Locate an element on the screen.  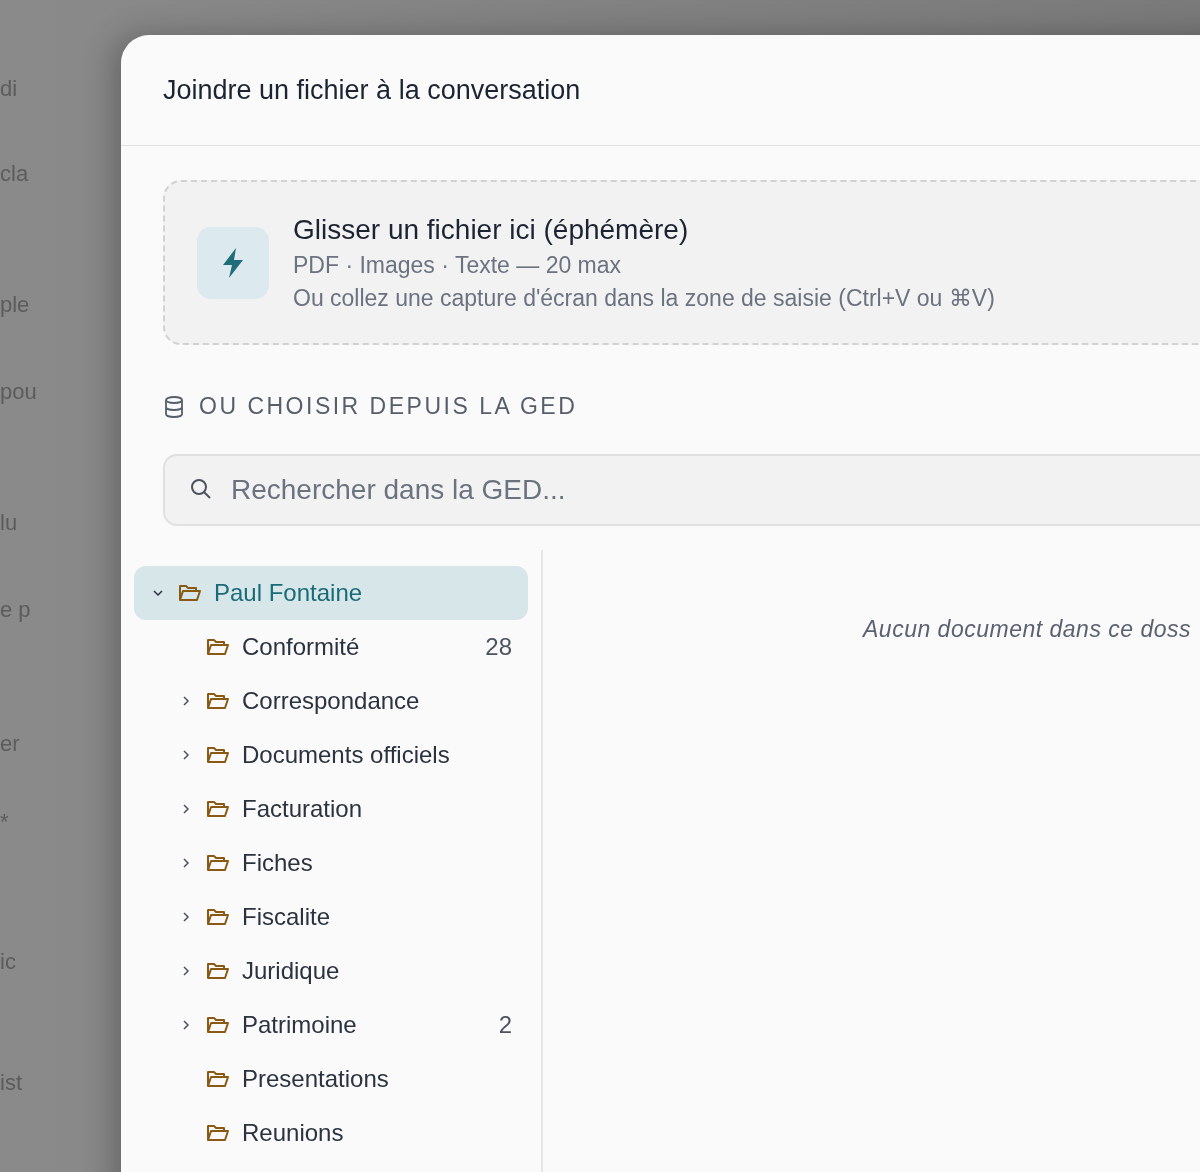
drop-formats: PDF · Images · Texte — 20 max is located at coordinates (458, 265).